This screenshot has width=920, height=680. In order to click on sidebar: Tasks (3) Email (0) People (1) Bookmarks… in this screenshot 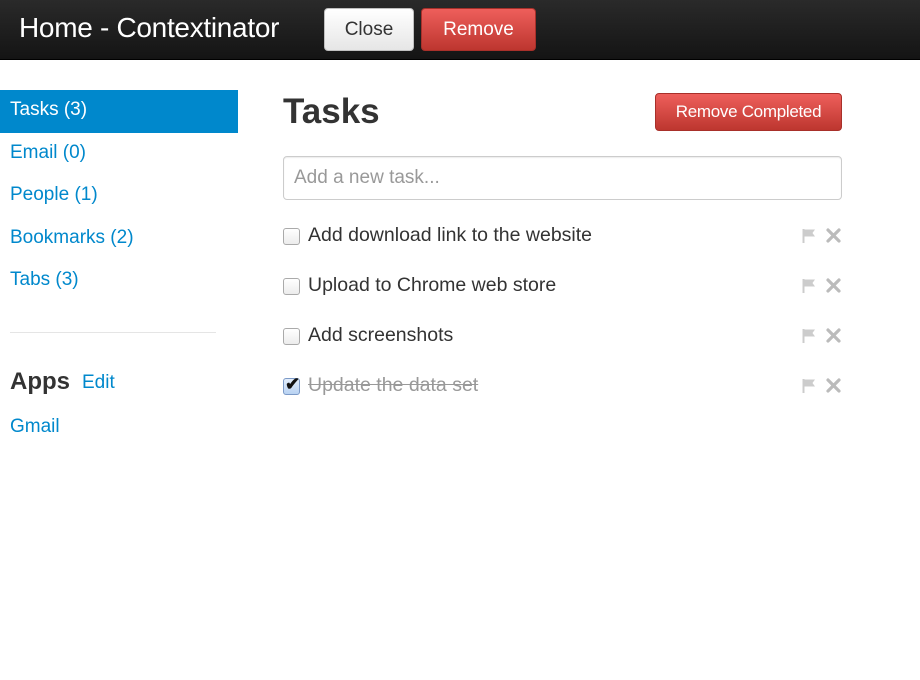, I will do `click(119, 196)`.